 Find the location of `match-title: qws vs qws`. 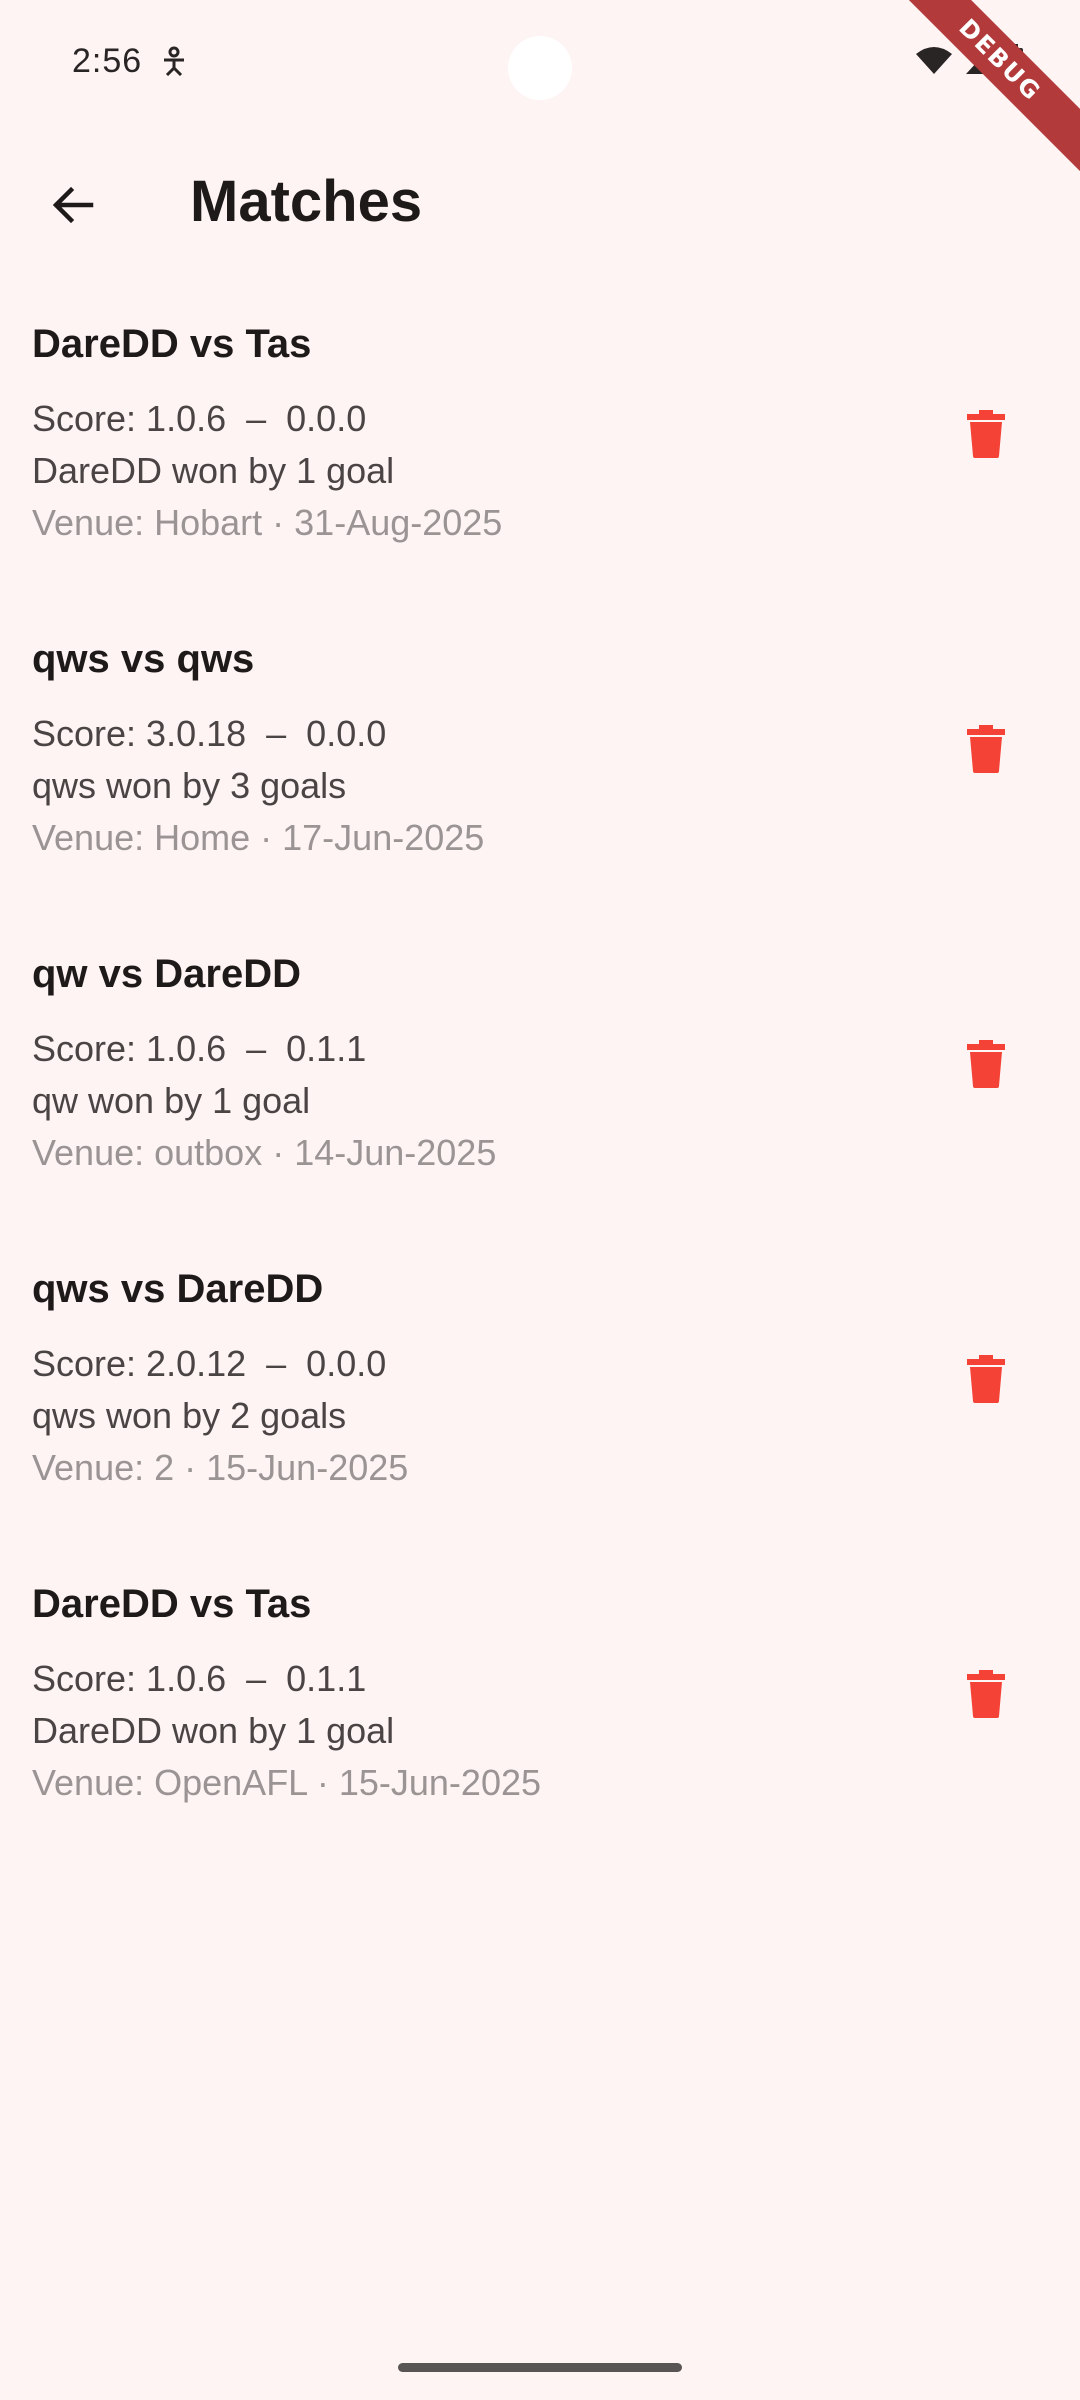

match-title: qws vs qws is located at coordinates (143, 659).